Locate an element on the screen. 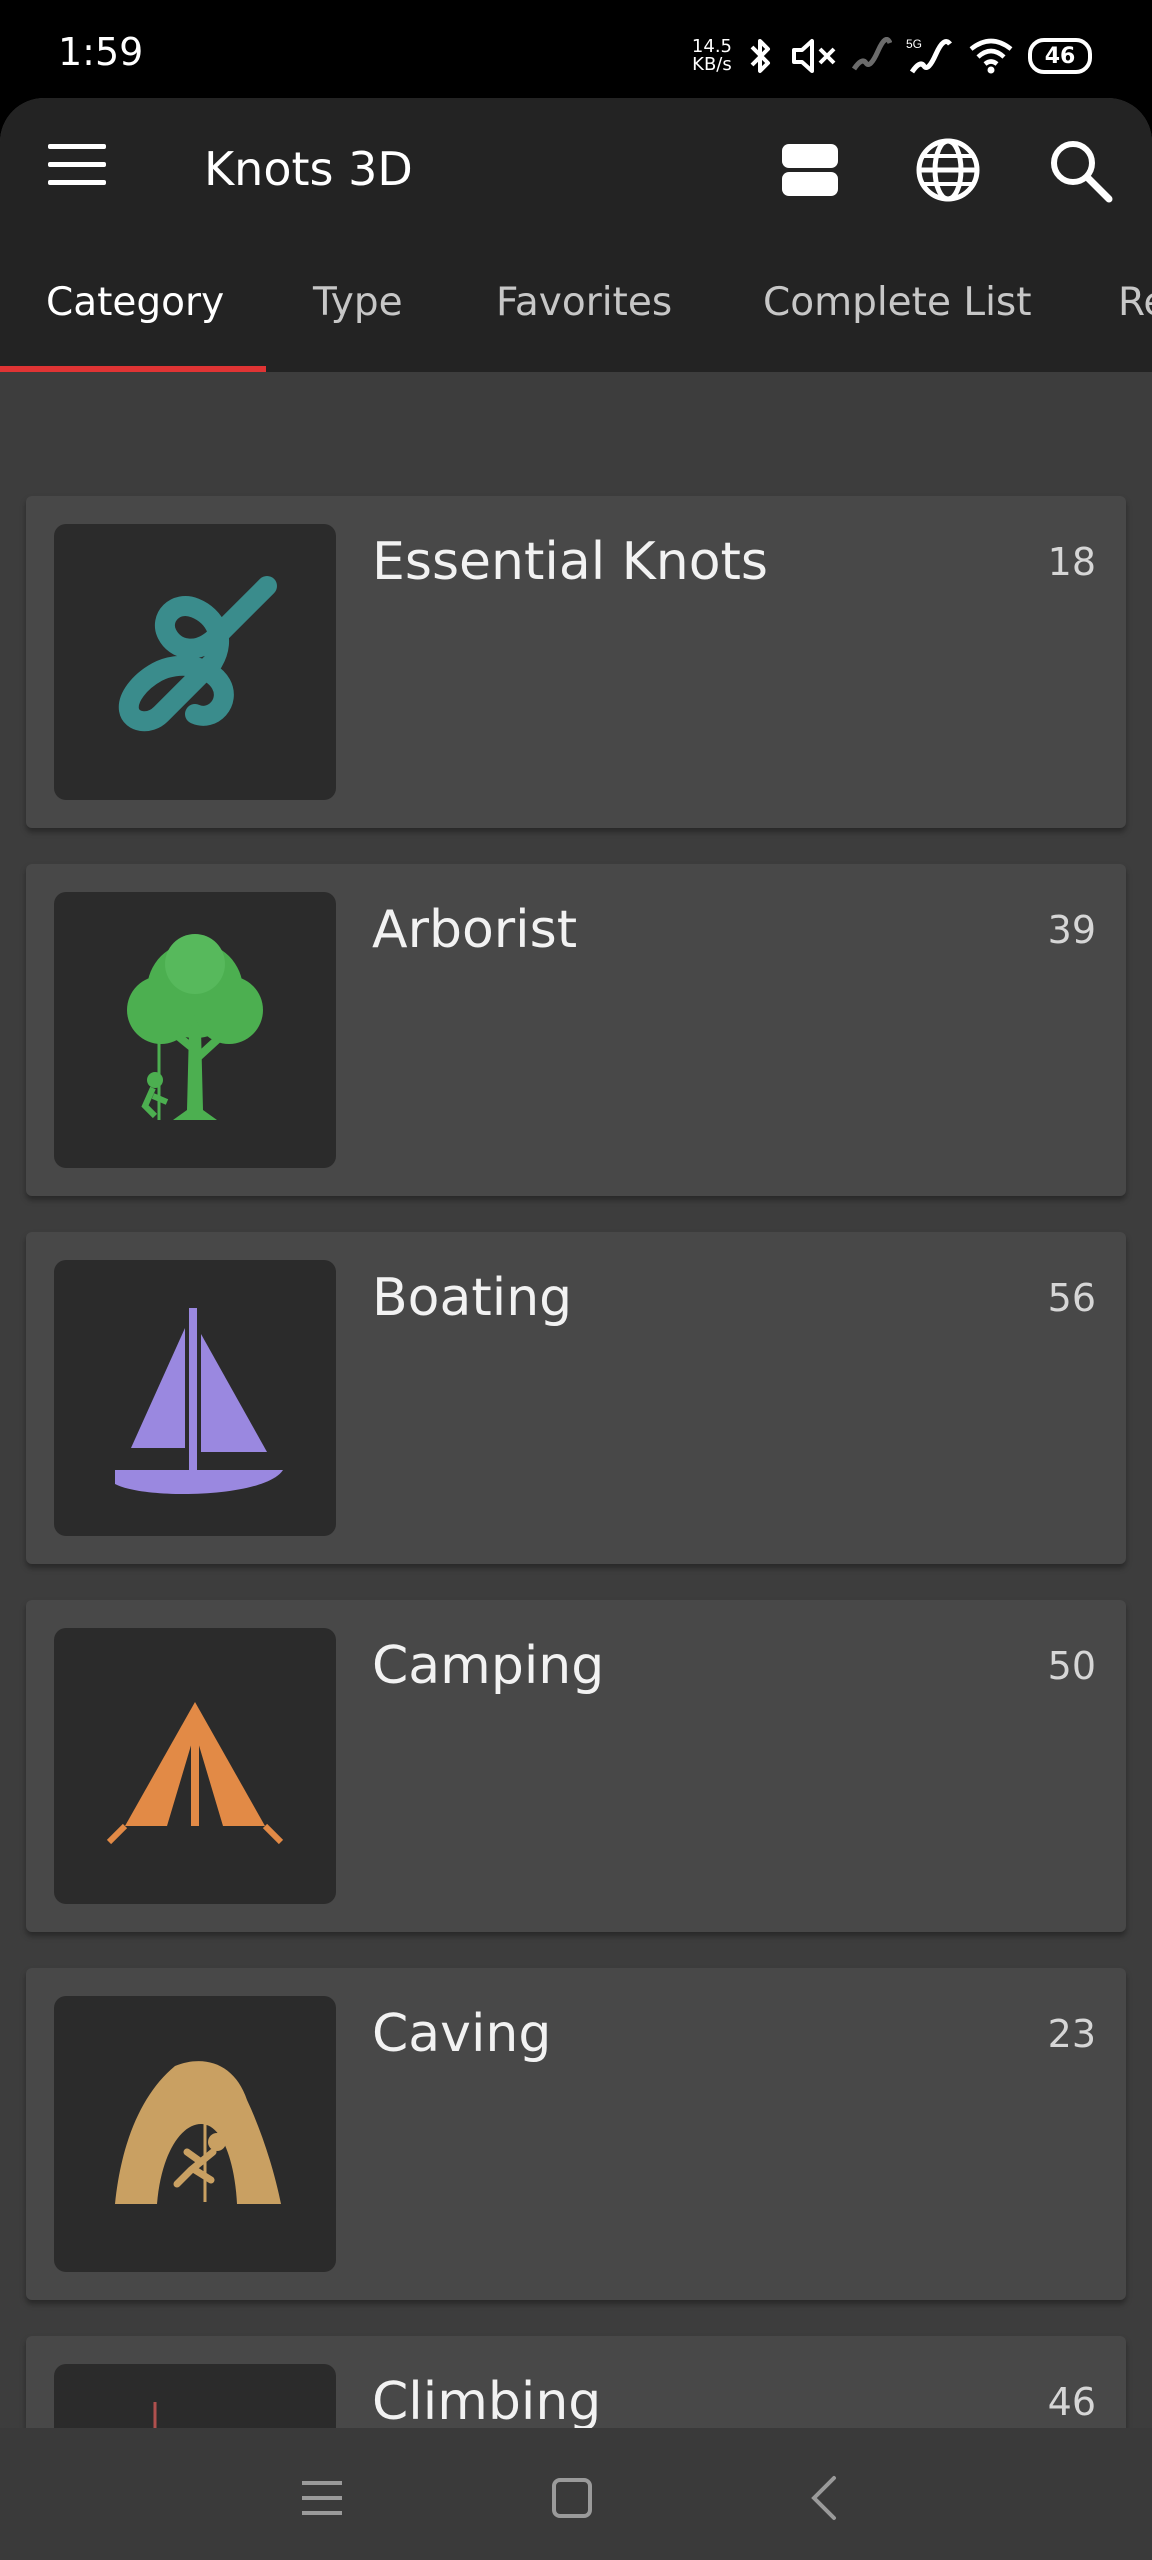 Image resolution: width=1152 pixels, height=2560 pixels. tab-bar: Category Type Favorites Complete List Re is located at coordinates (576, 305).